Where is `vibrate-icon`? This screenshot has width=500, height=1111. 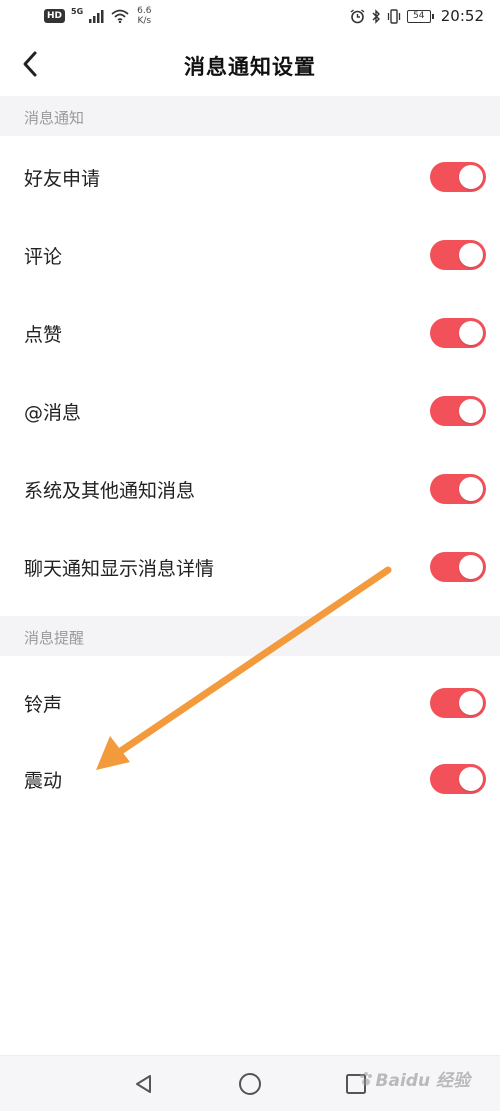 vibrate-icon is located at coordinates (393, 16).